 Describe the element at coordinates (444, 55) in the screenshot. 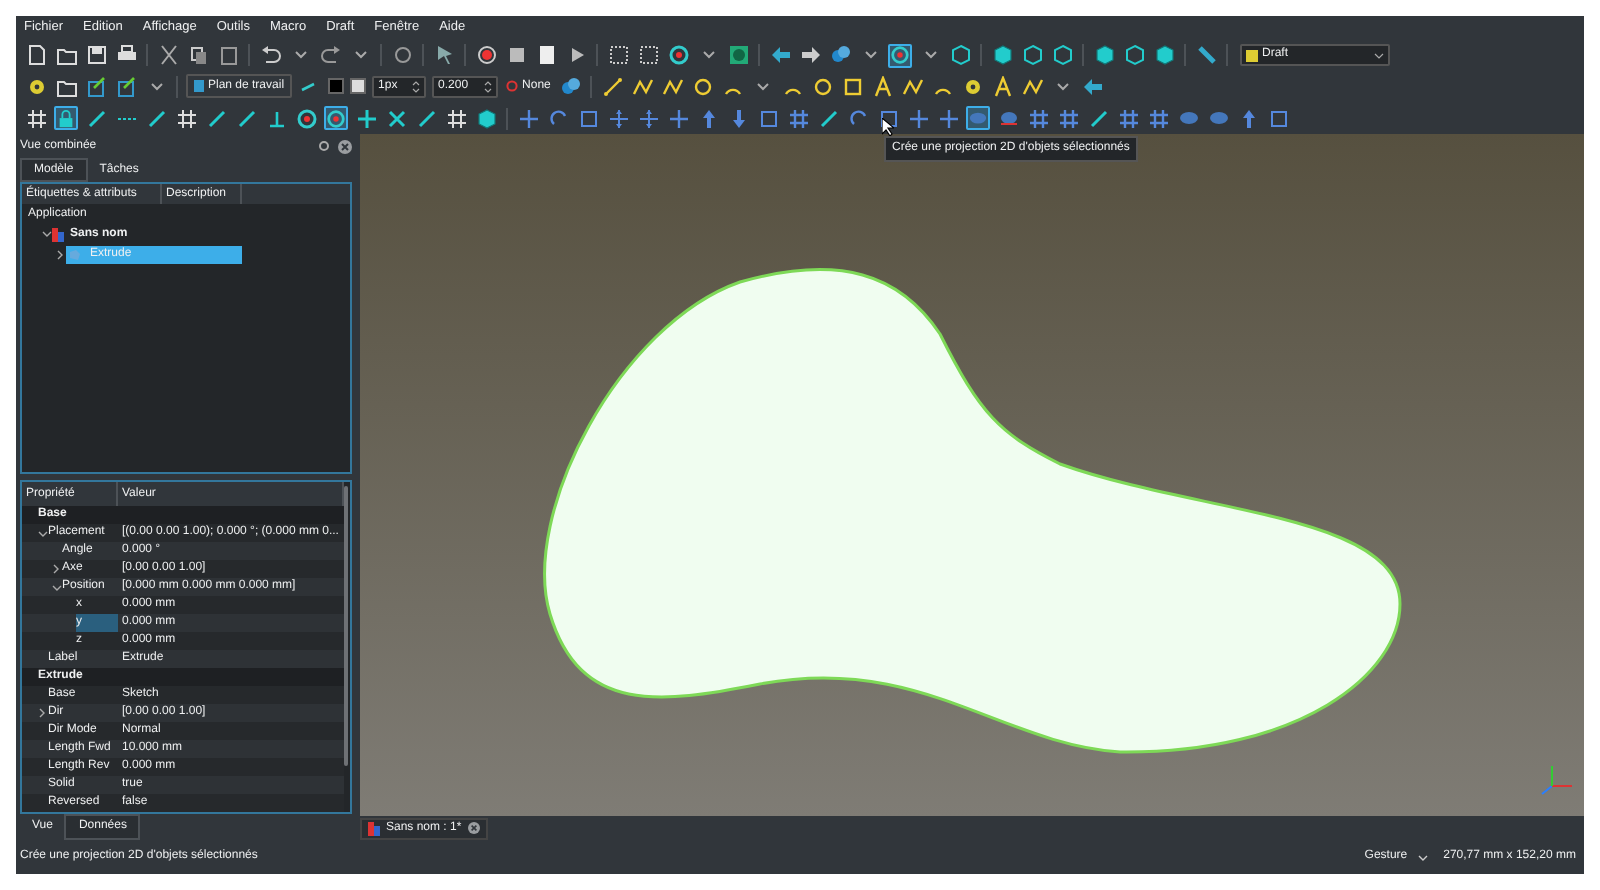

I see `pointer-icon` at that location.